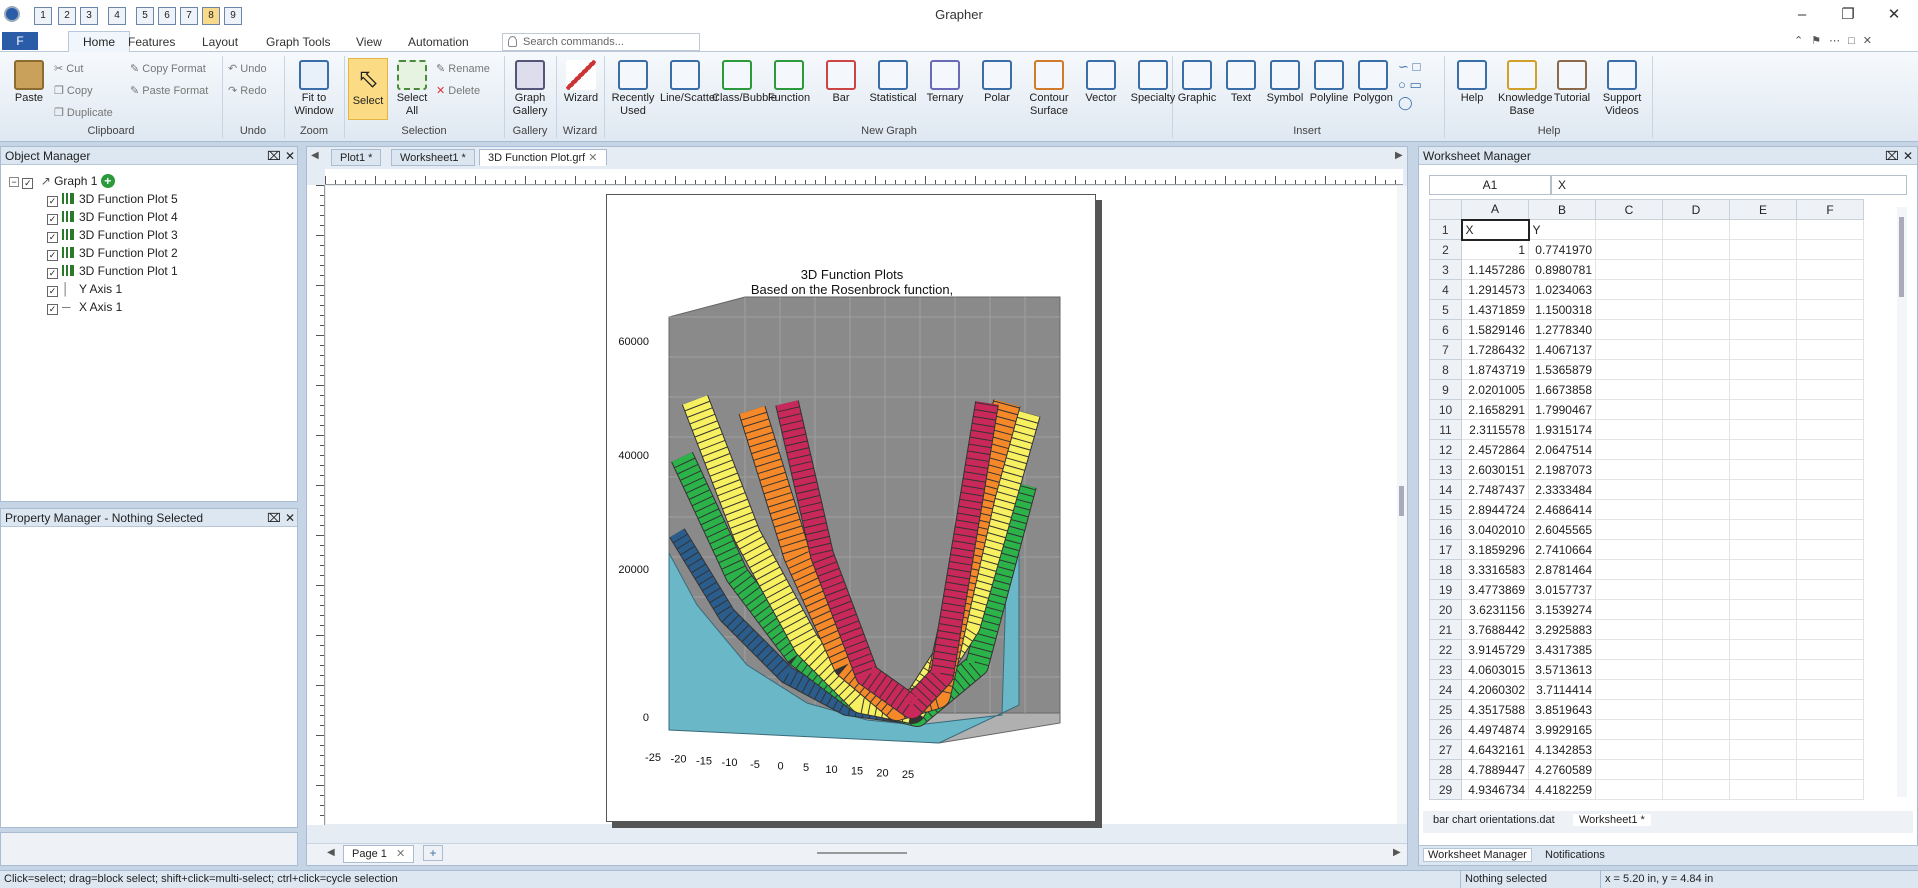 The height and width of the screenshot is (888, 1918). Describe the element at coordinates (1562, 729) in the screenshot. I see `cell: 3.9929165` at that location.